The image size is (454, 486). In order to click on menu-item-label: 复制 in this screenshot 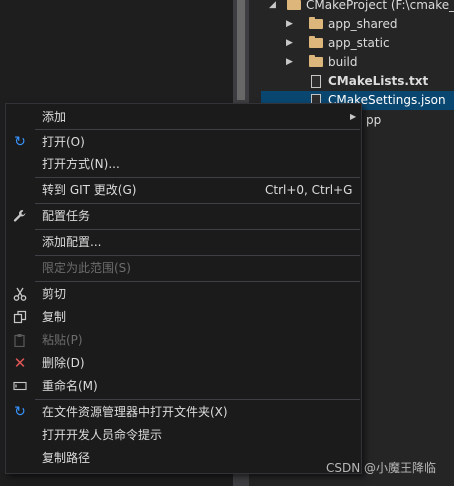, I will do `click(54, 317)`.